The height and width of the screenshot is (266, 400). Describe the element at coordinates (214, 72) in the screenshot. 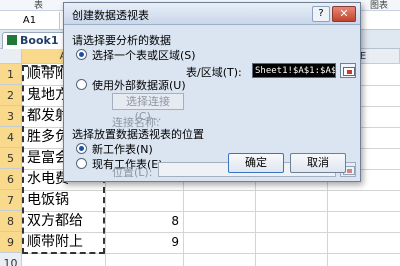

I see `table-range-label: 表/区域(T):` at that location.